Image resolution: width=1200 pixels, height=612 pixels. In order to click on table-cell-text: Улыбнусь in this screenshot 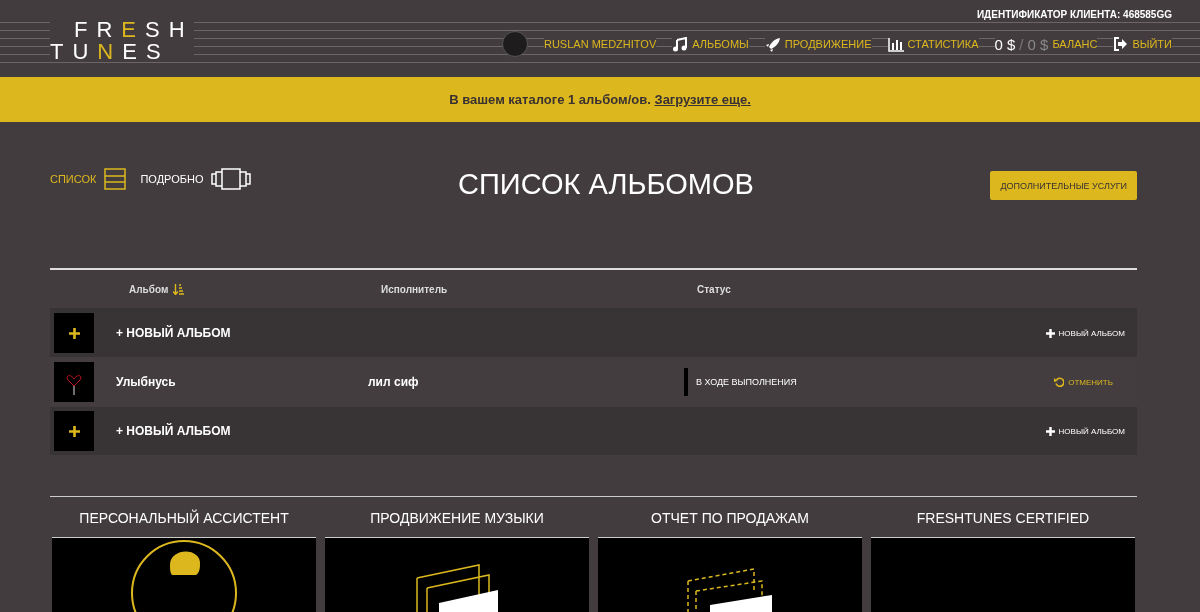, I will do `click(146, 382)`.